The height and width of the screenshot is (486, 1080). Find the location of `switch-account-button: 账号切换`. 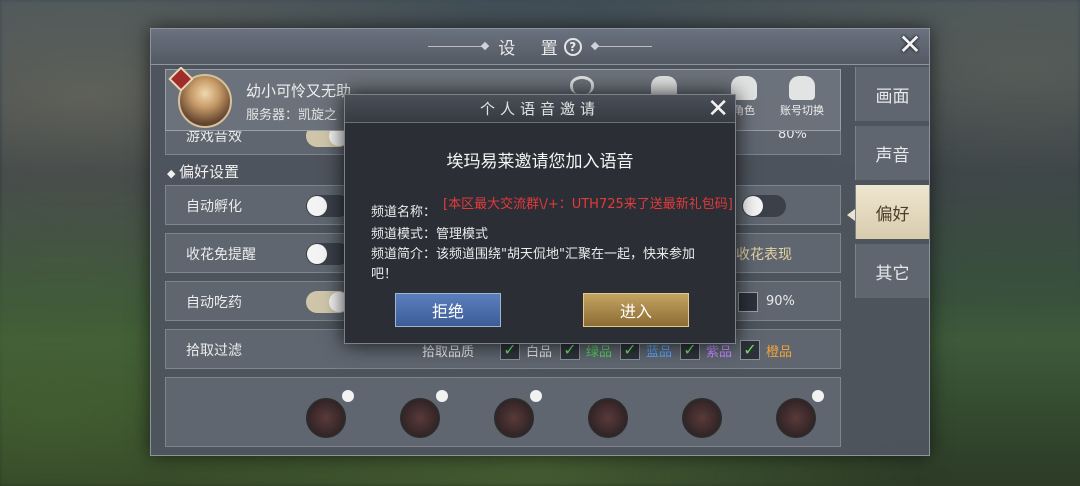

switch-account-button: 账号切换 is located at coordinates (802, 97).